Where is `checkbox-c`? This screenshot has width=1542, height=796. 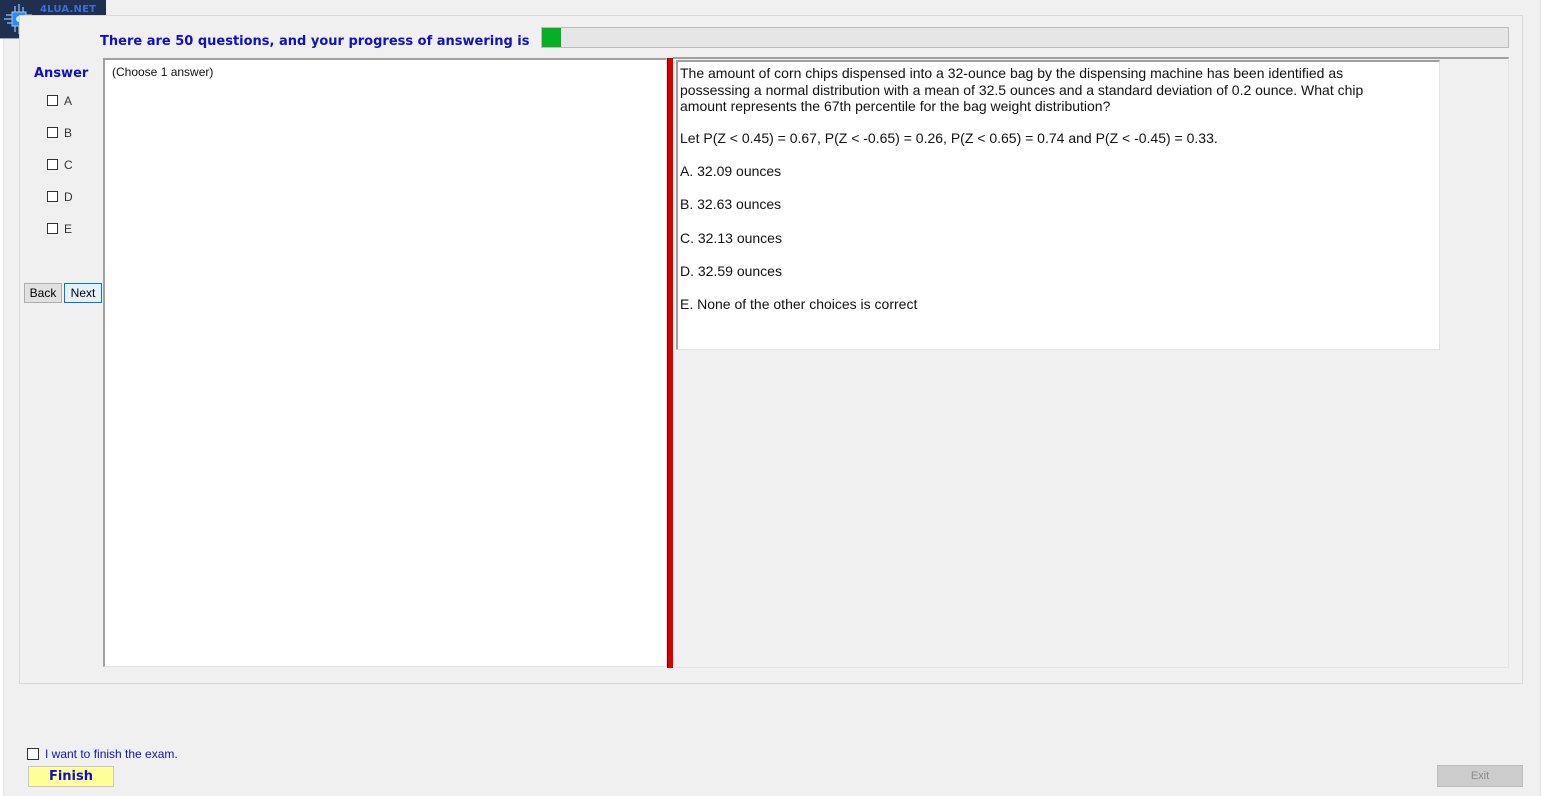
checkbox-c is located at coordinates (52, 164).